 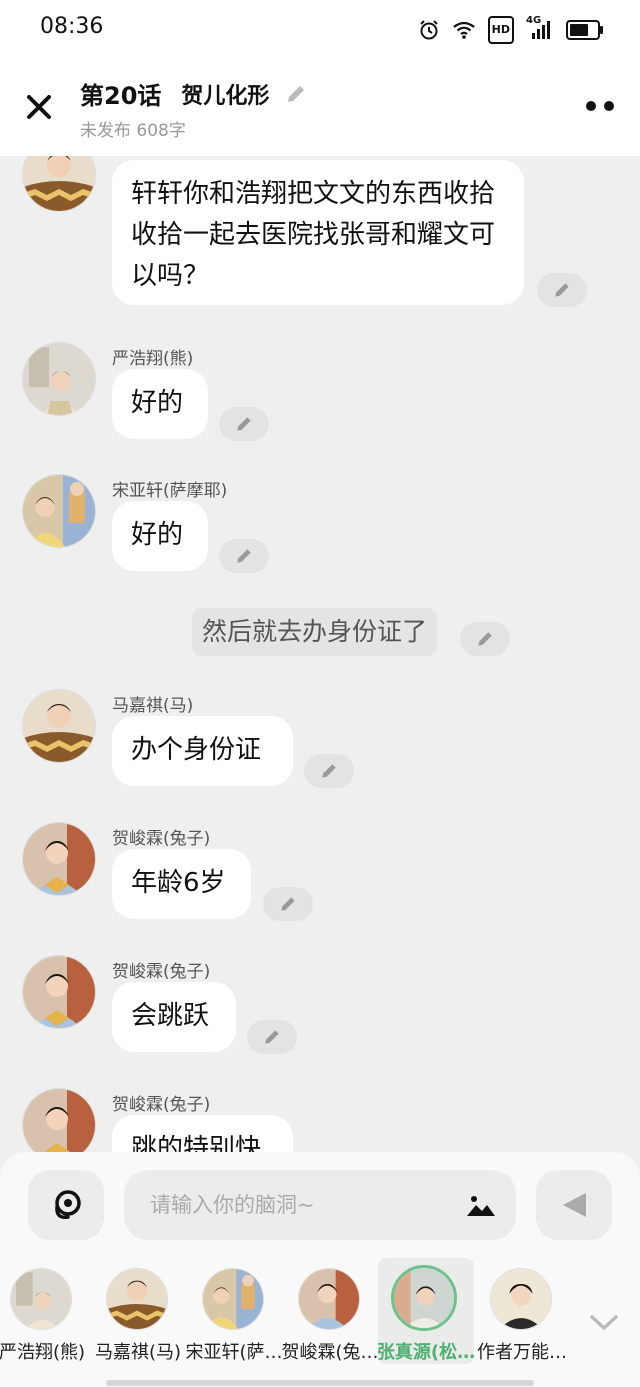 I want to click on edit-narration-button, so click(x=485, y=639).